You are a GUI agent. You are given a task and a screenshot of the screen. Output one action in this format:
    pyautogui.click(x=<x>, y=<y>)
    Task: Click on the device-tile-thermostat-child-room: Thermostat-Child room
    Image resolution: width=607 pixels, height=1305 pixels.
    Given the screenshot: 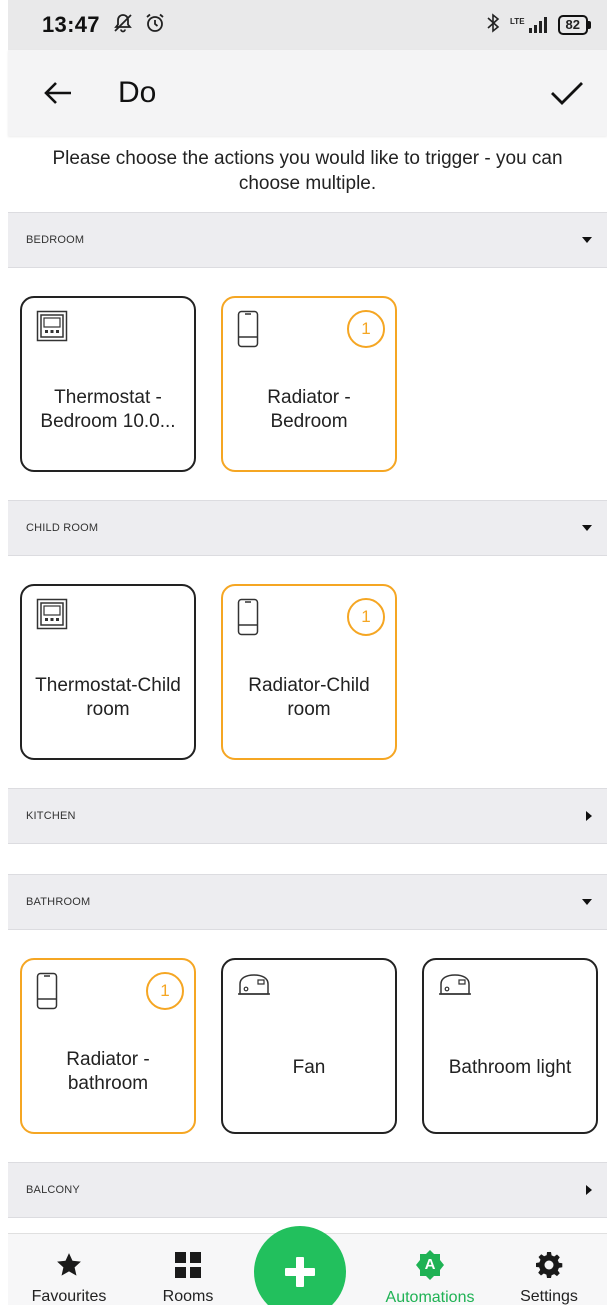 What is the action you would take?
    pyautogui.click(x=108, y=672)
    